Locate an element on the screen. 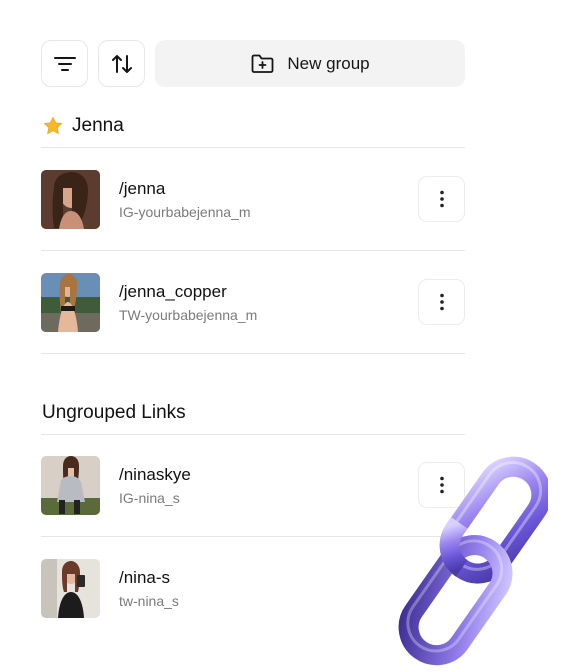 The width and height of the screenshot is (567, 672). group-header-jenna: Jenna is located at coordinates (83, 126).